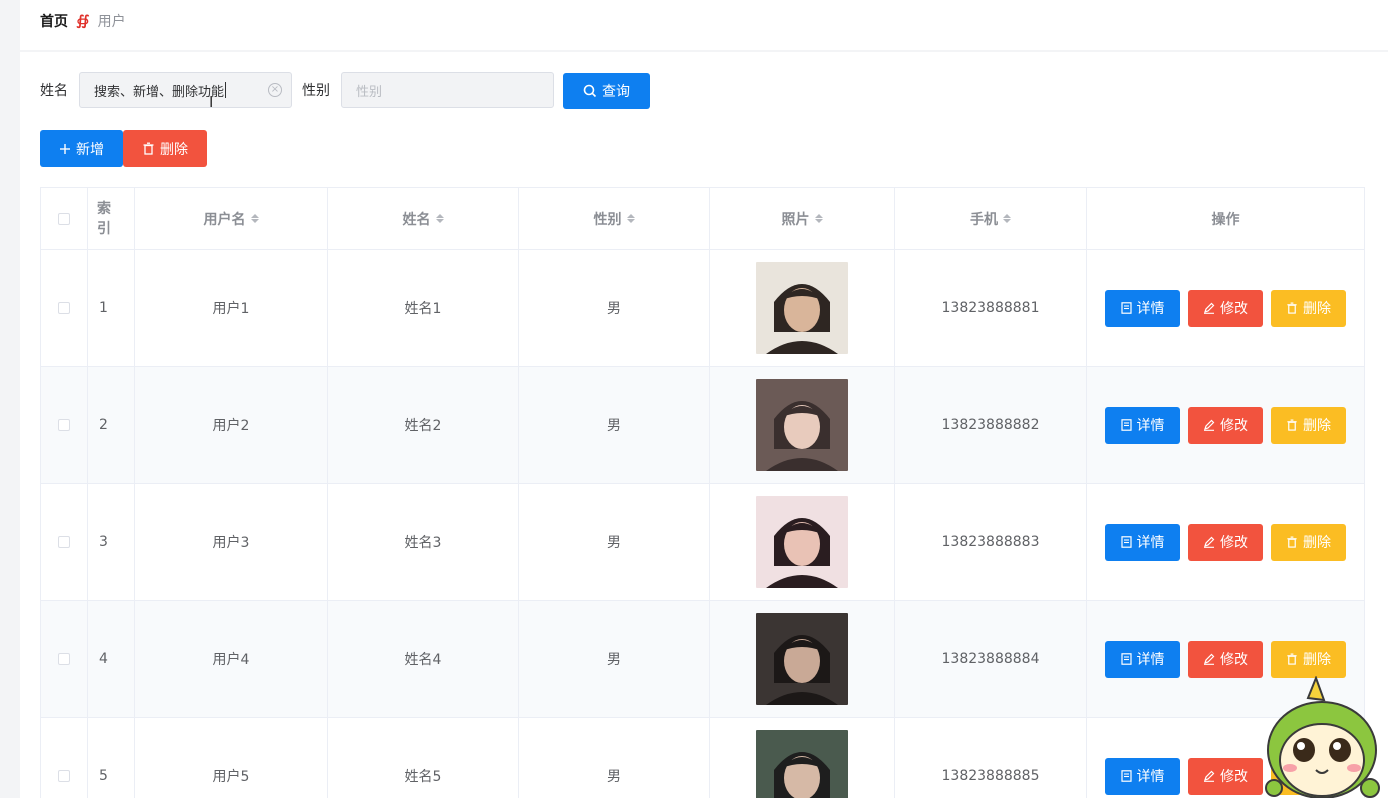 This screenshot has height=798, width=1388. I want to click on username-value: 用户1, so click(231, 309).